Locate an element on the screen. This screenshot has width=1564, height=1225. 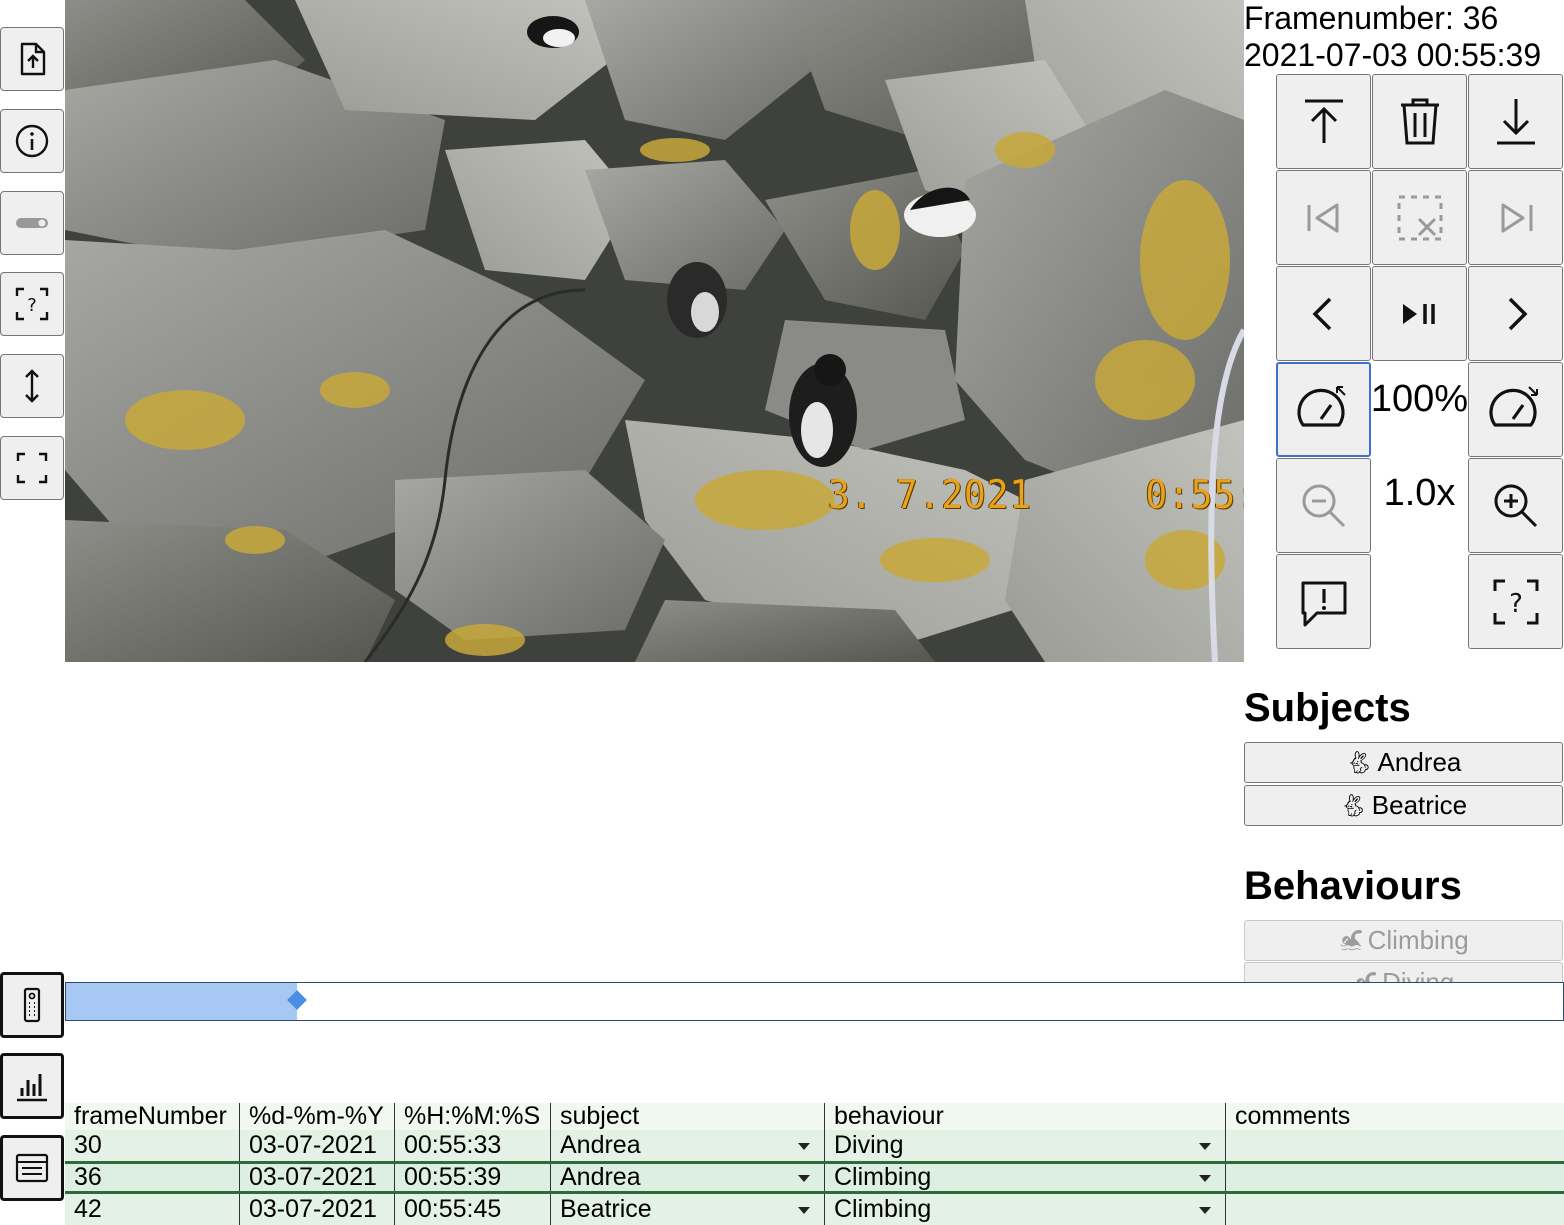
column-header: frameNumber is located at coordinates (152, 1116).